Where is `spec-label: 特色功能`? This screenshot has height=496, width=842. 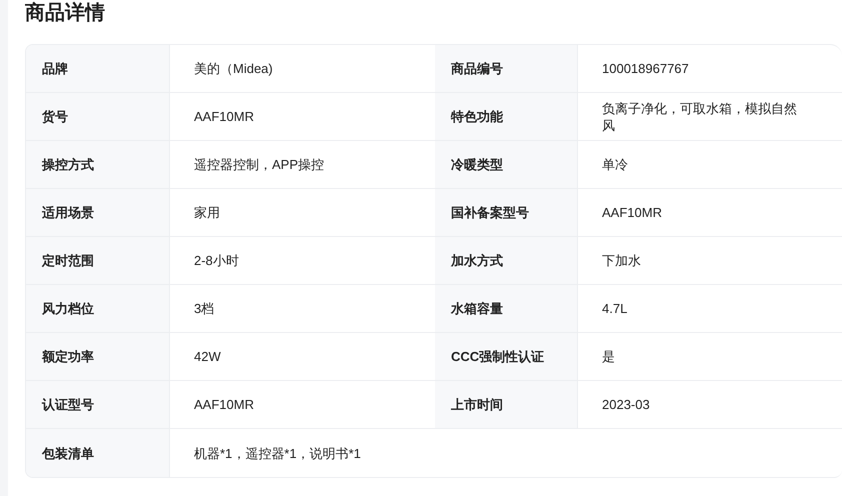 spec-label: 特色功能 is located at coordinates (477, 116).